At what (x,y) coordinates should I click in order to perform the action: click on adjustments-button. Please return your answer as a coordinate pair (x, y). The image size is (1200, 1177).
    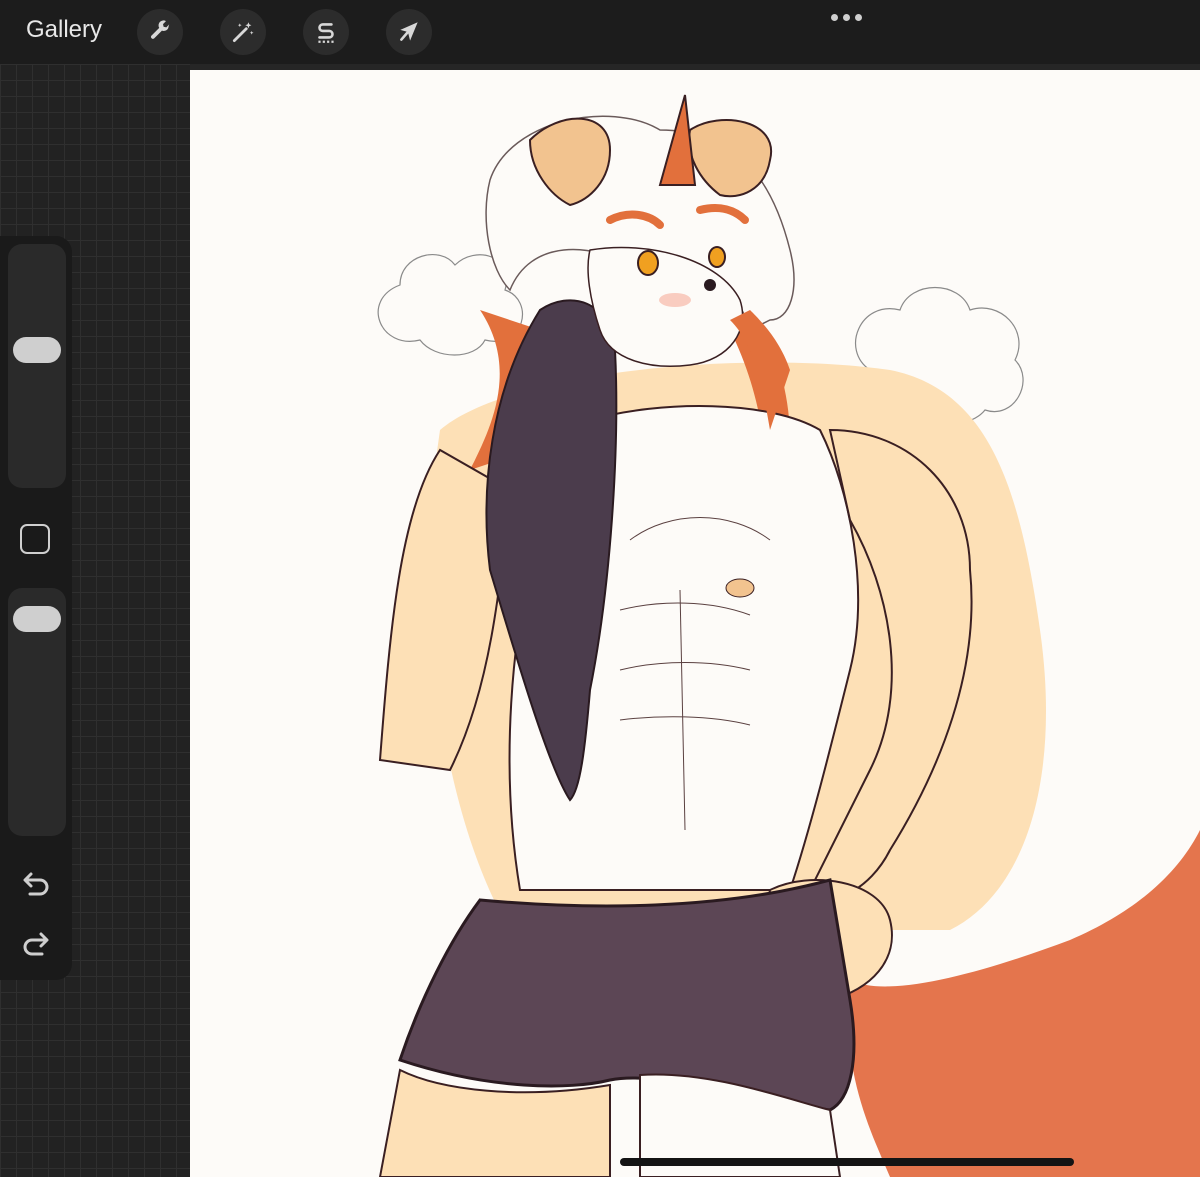
    Looking at the image, I should click on (243, 32).